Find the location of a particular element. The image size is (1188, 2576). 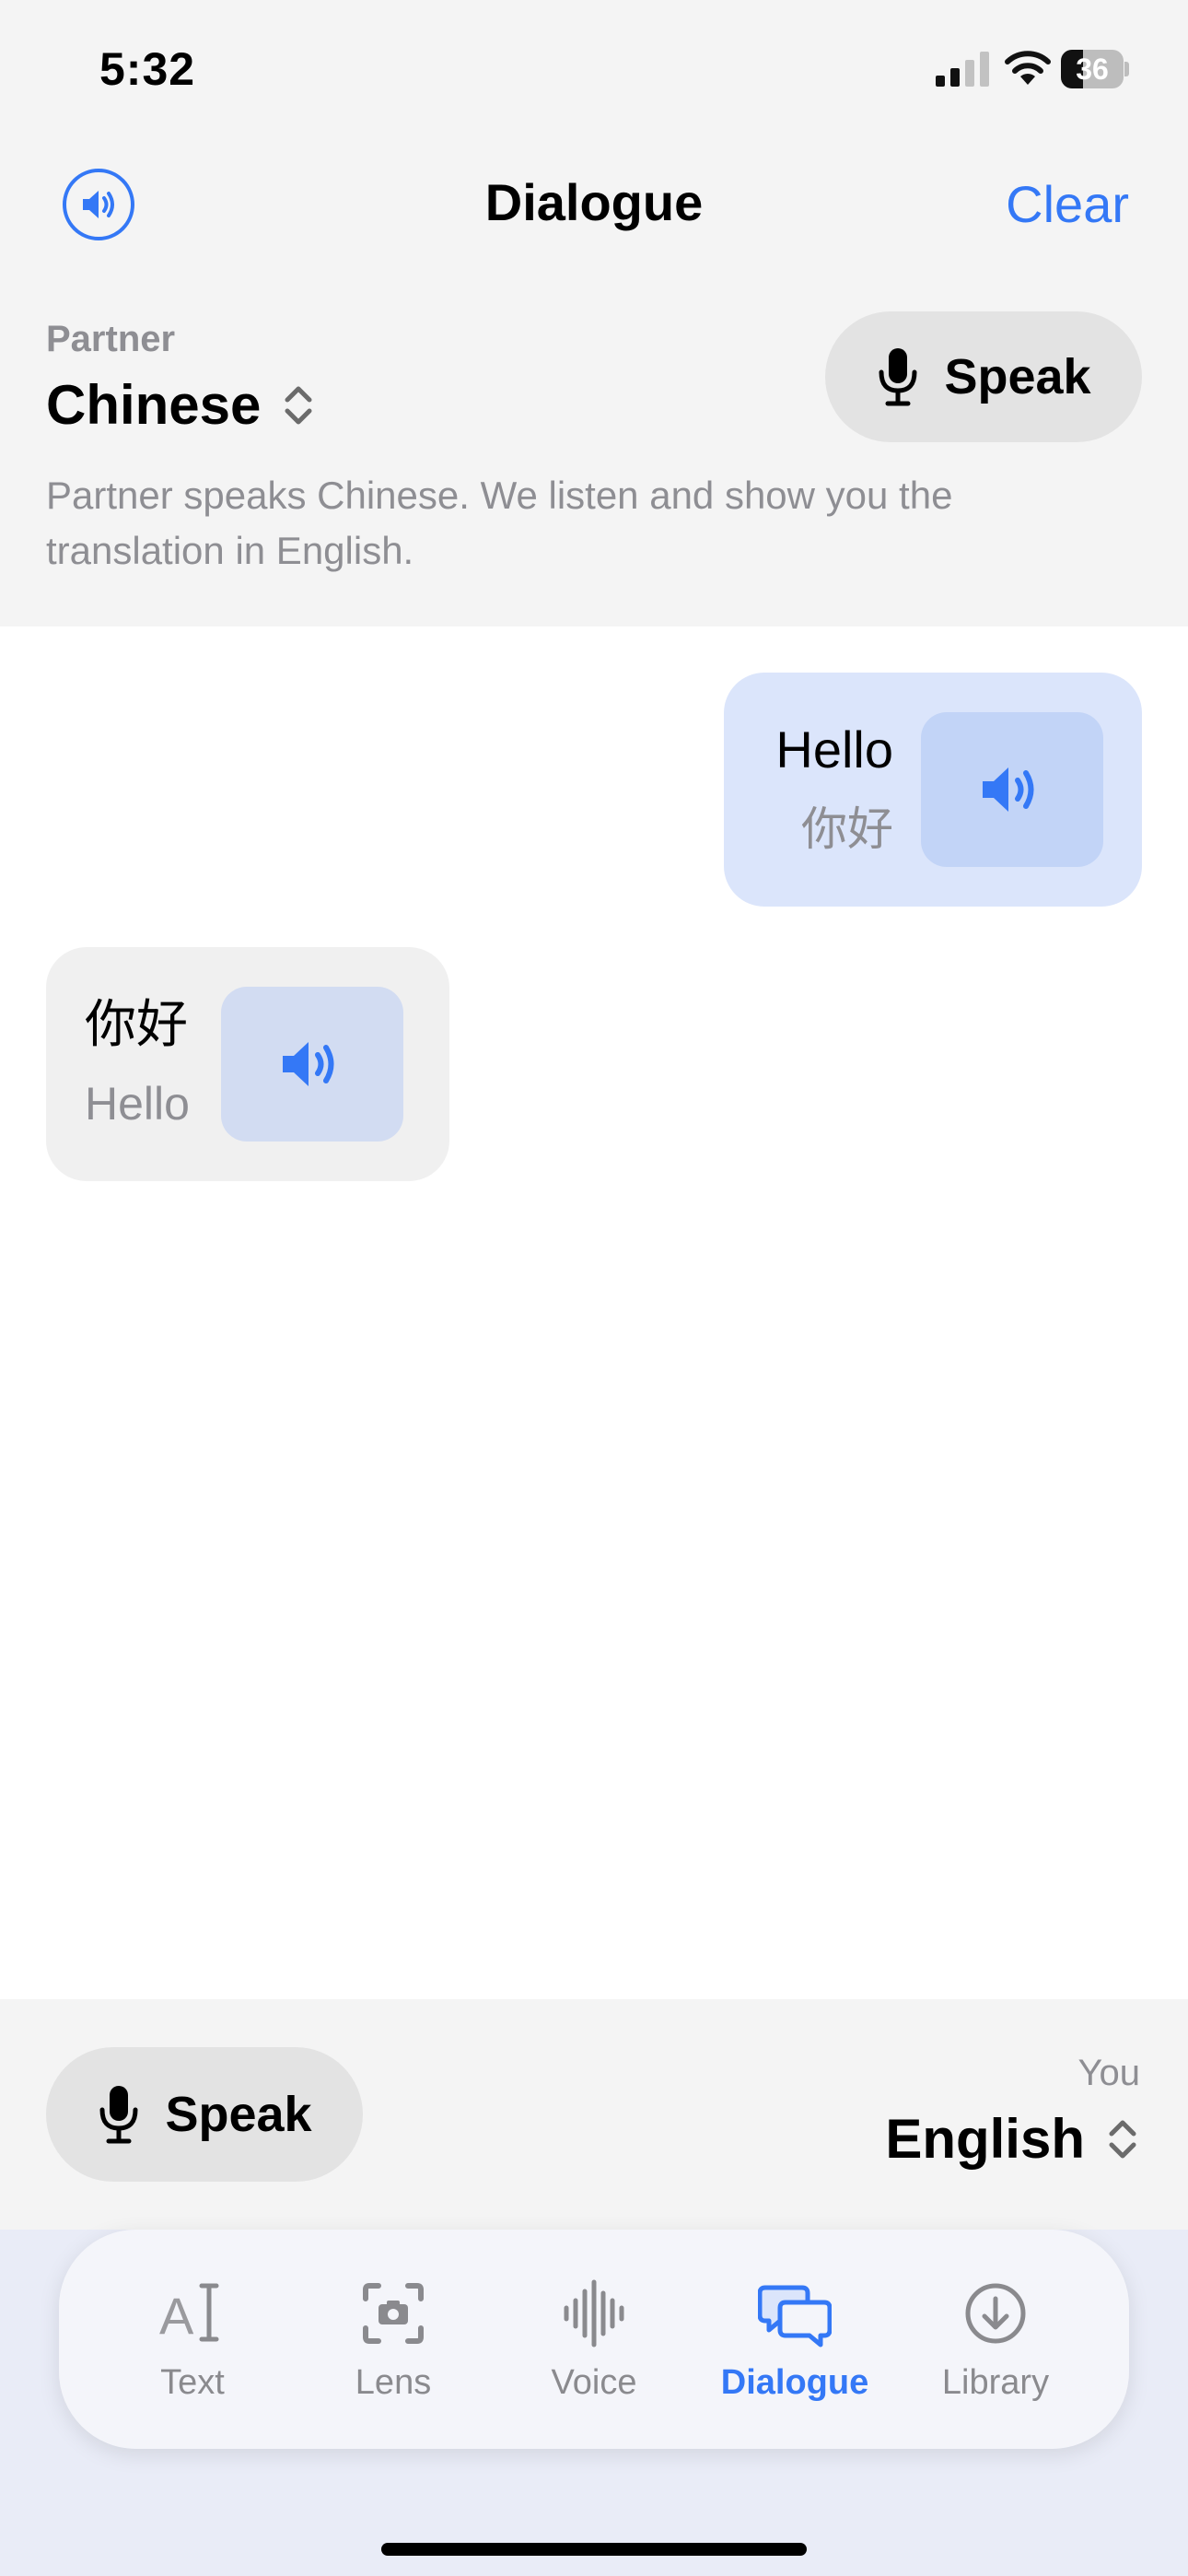

message-bubble-you: Hello 你好 is located at coordinates (933, 790).